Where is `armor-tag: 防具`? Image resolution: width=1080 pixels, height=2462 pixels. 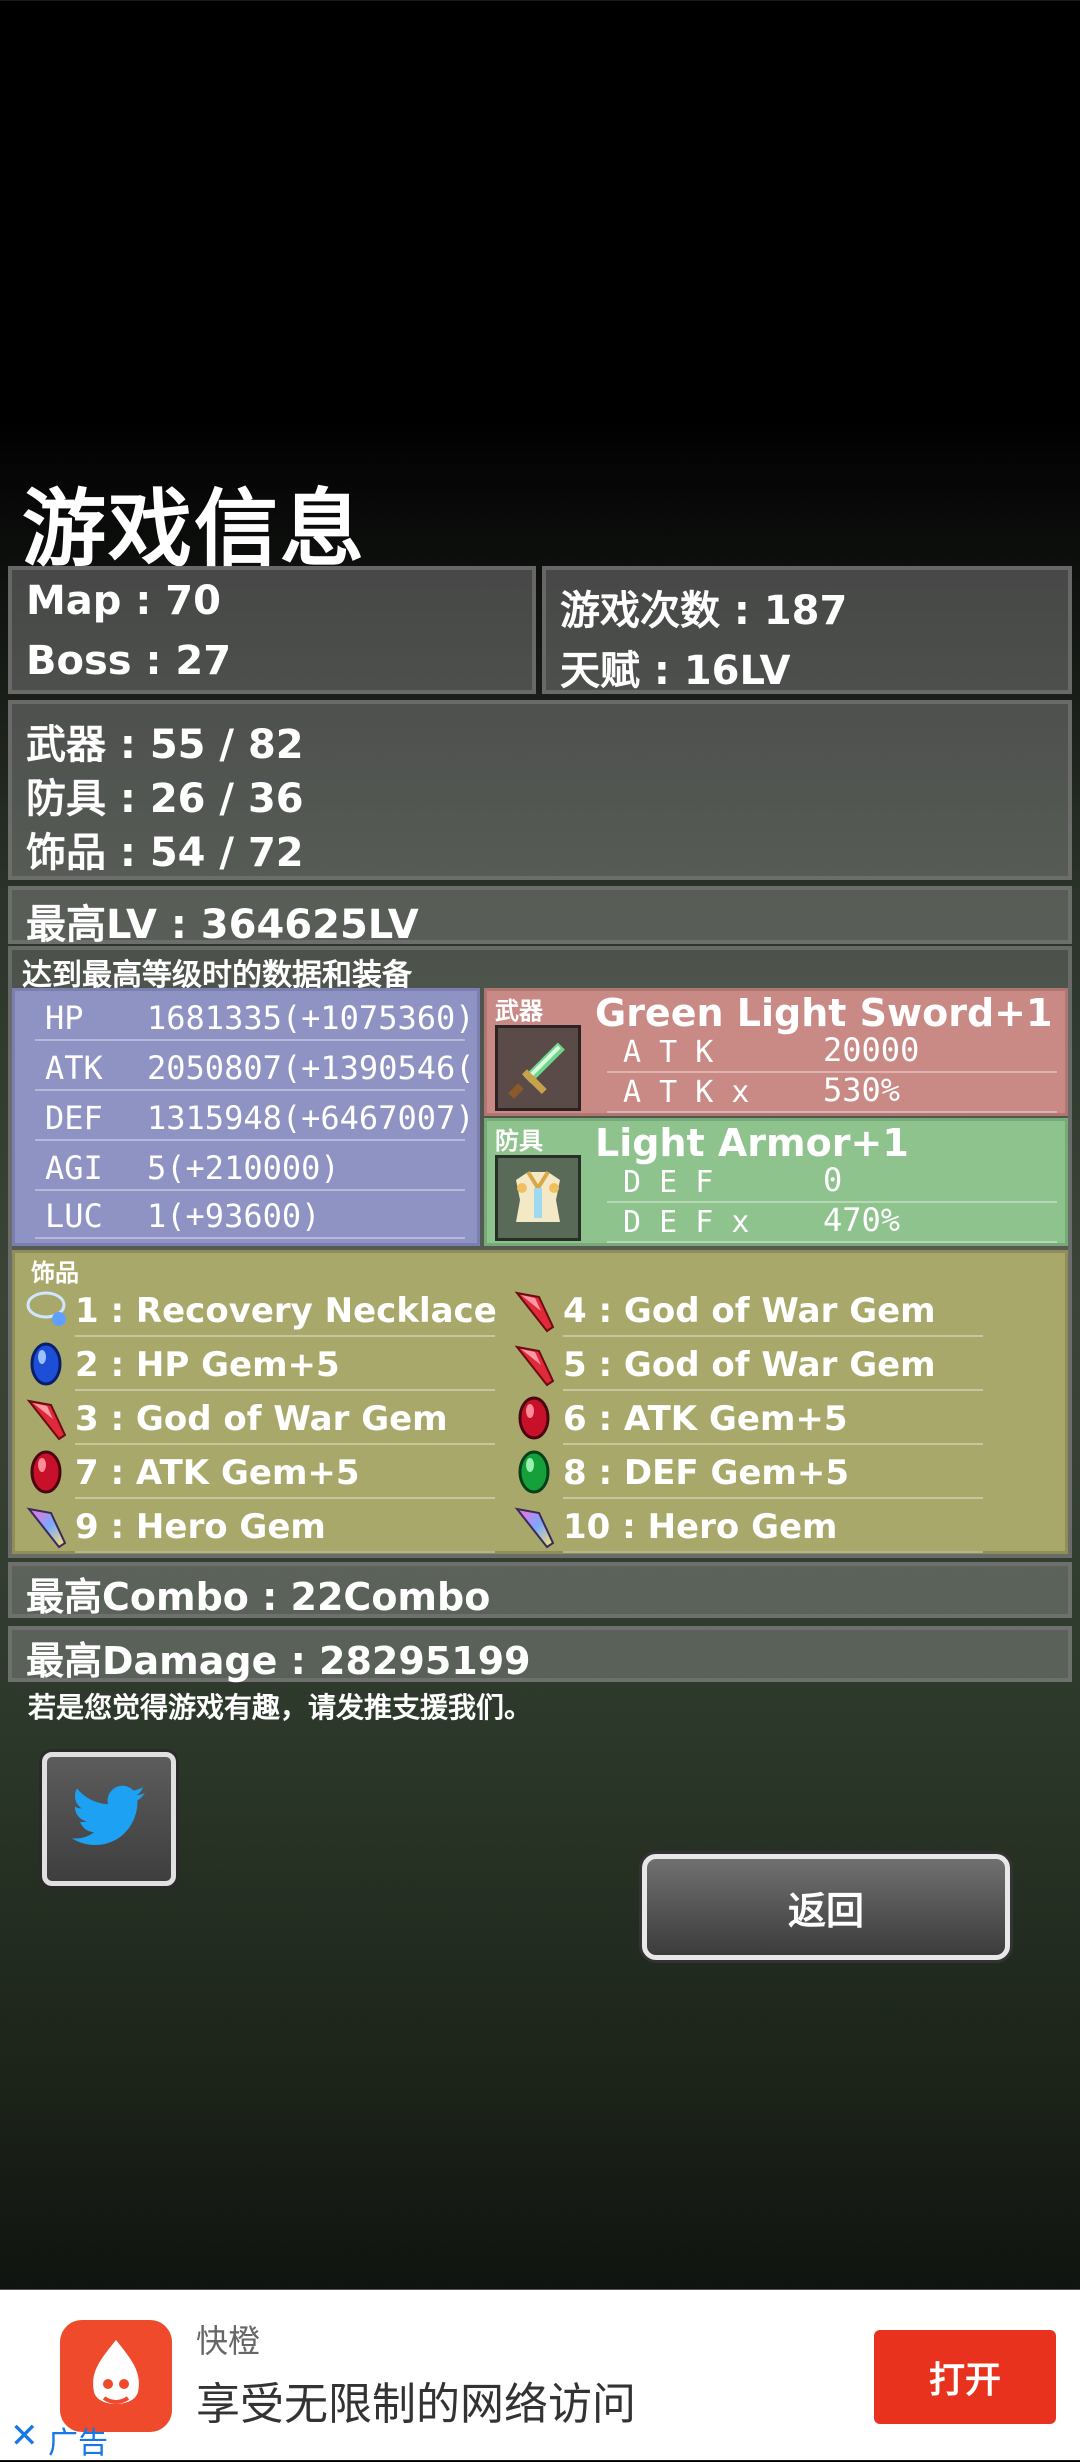
armor-tag: 防具 is located at coordinates (519, 1141).